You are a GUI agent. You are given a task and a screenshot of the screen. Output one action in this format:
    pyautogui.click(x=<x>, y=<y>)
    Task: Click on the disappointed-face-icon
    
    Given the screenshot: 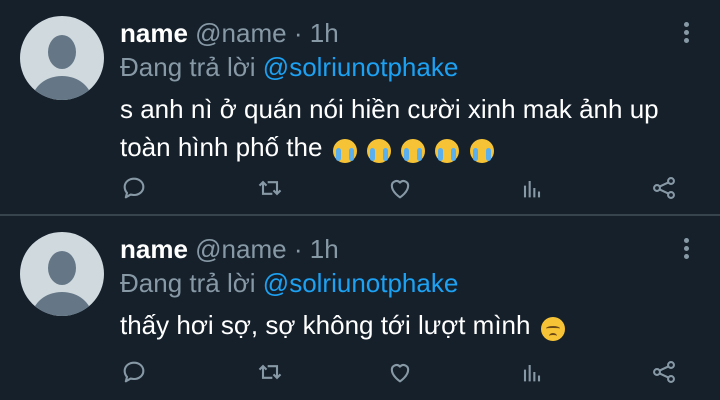 What is the action you would take?
    pyautogui.click(x=552, y=329)
    